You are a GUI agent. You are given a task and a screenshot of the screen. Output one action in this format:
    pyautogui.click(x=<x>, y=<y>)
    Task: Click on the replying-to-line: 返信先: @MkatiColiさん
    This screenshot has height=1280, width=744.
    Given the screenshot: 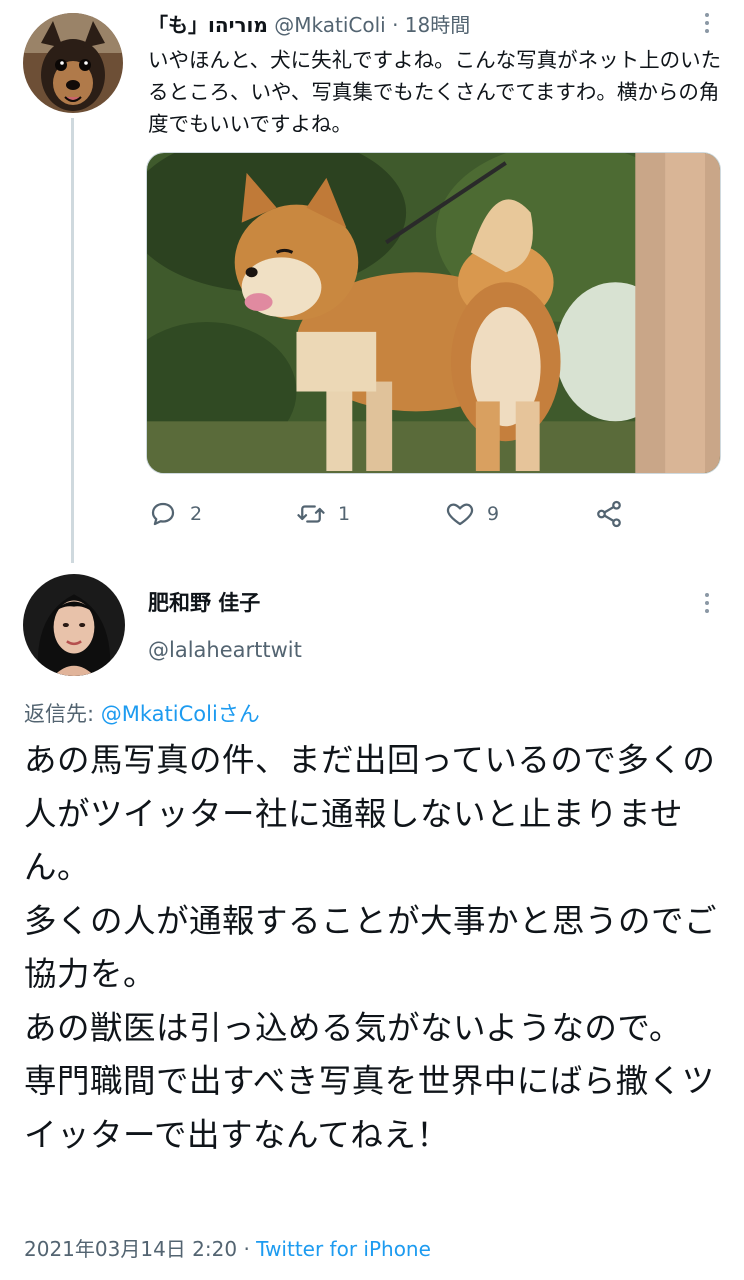 What is the action you would take?
    pyautogui.click(x=142, y=714)
    